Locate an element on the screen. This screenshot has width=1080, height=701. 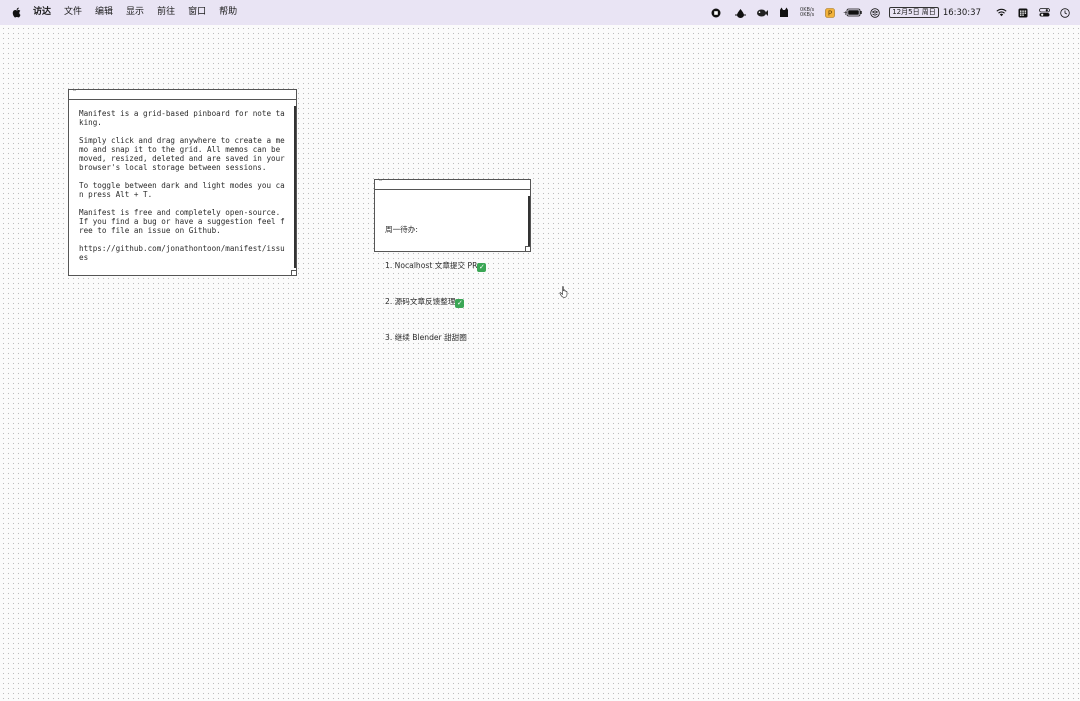
menu-edit: 编辑 is located at coordinates (104, 12).